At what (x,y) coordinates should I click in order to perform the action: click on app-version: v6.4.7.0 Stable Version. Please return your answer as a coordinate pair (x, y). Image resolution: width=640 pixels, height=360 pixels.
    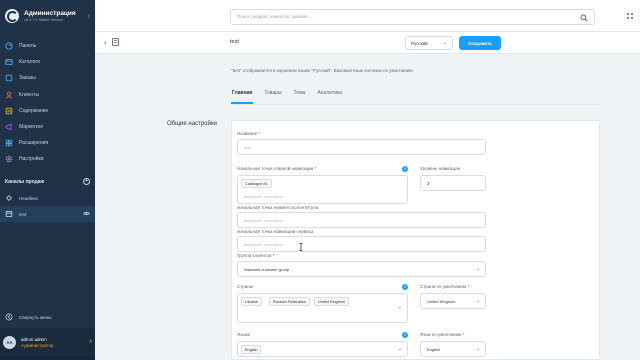
    Looking at the image, I should click on (44, 20).